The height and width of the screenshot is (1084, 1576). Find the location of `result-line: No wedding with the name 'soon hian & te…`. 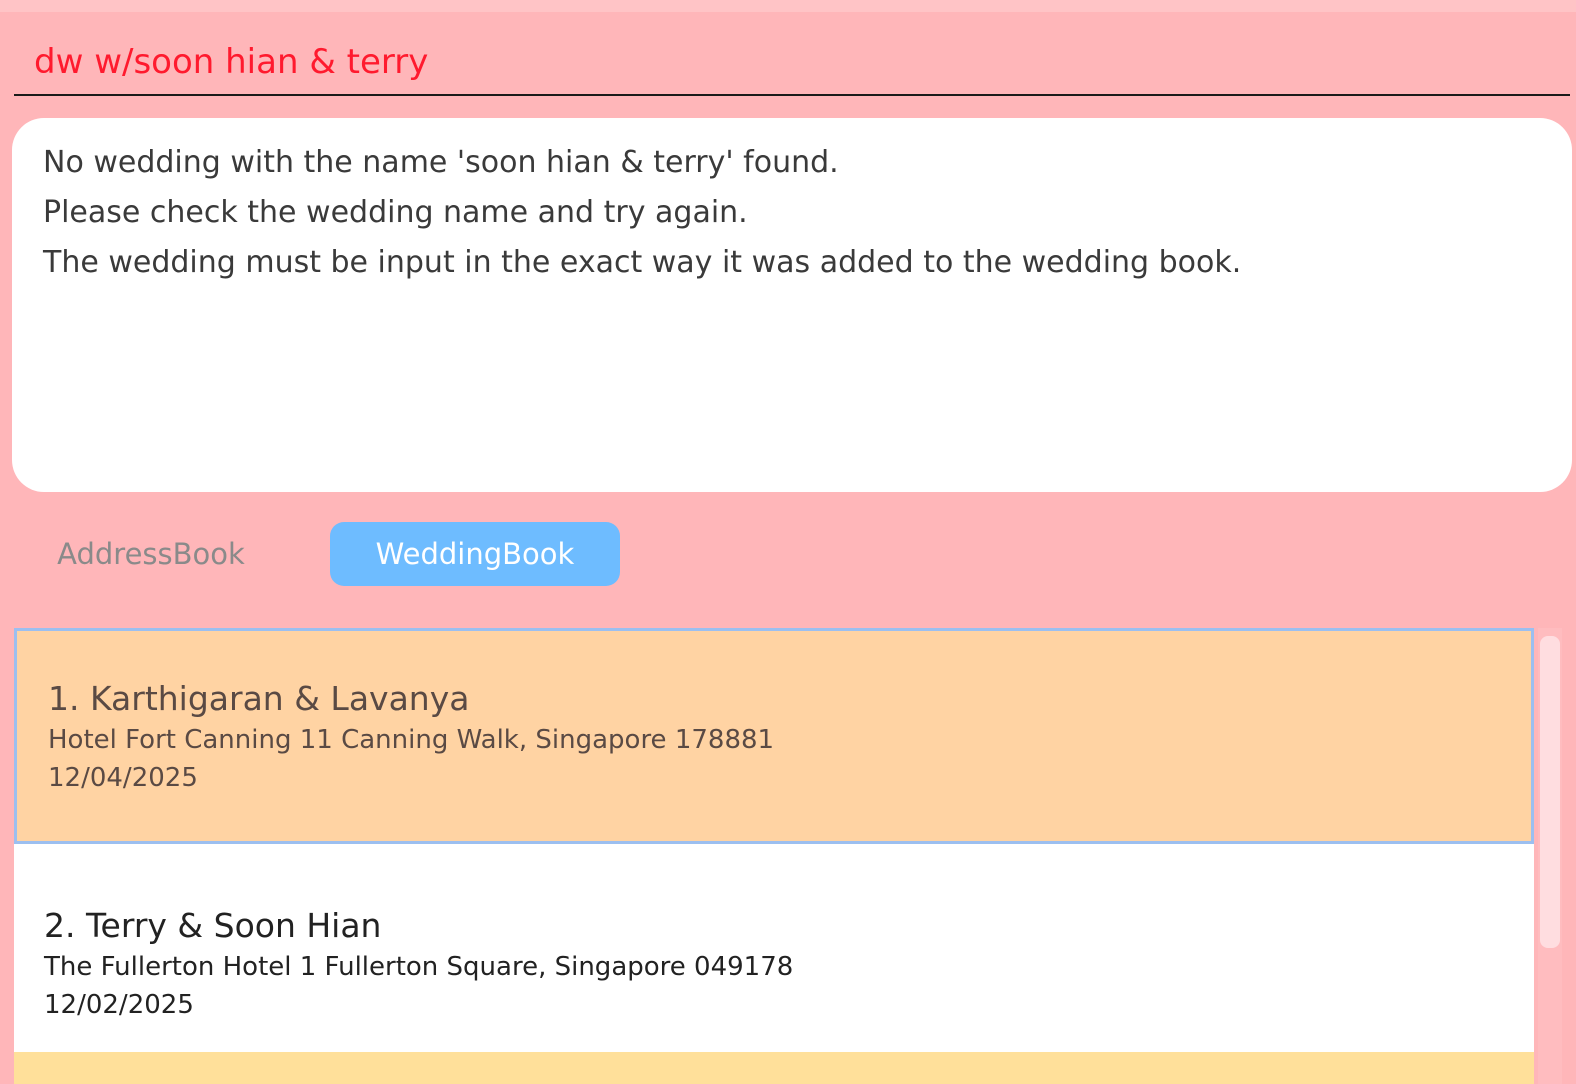

result-line: No wedding with the name 'soon hian & te… is located at coordinates (441, 162).